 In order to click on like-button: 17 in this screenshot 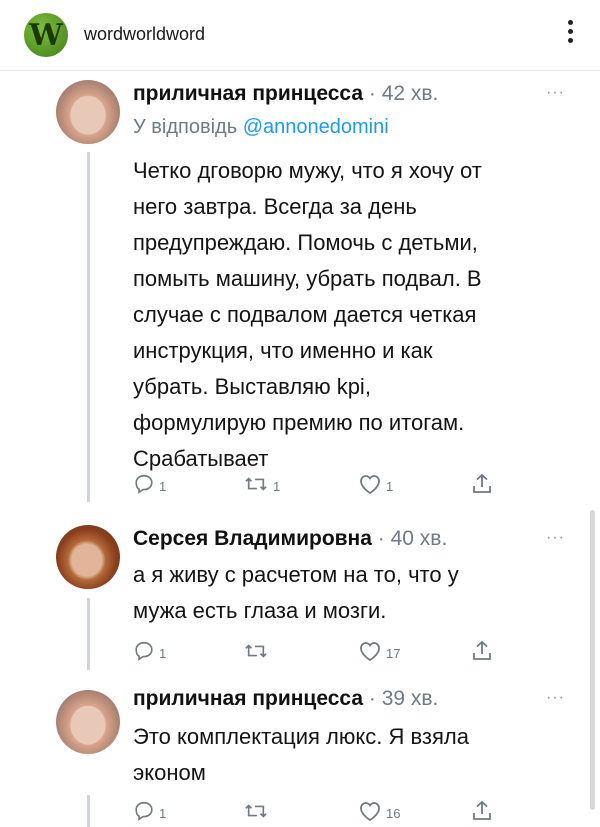, I will do `click(379, 651)`.